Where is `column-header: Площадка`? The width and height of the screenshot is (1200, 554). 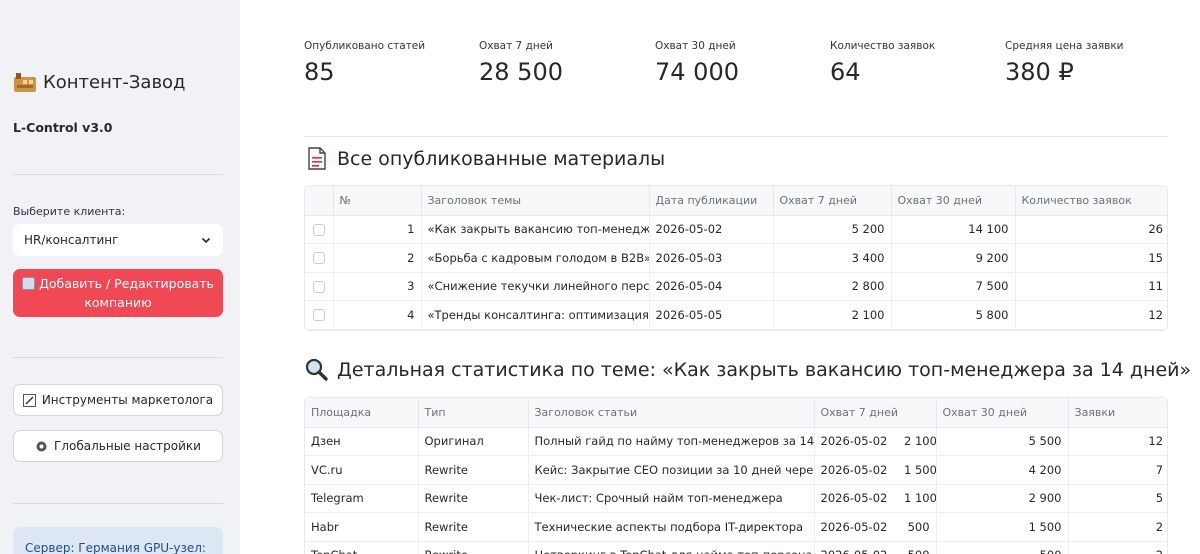 column-header: Площадка is located at coordinates (362, 413).